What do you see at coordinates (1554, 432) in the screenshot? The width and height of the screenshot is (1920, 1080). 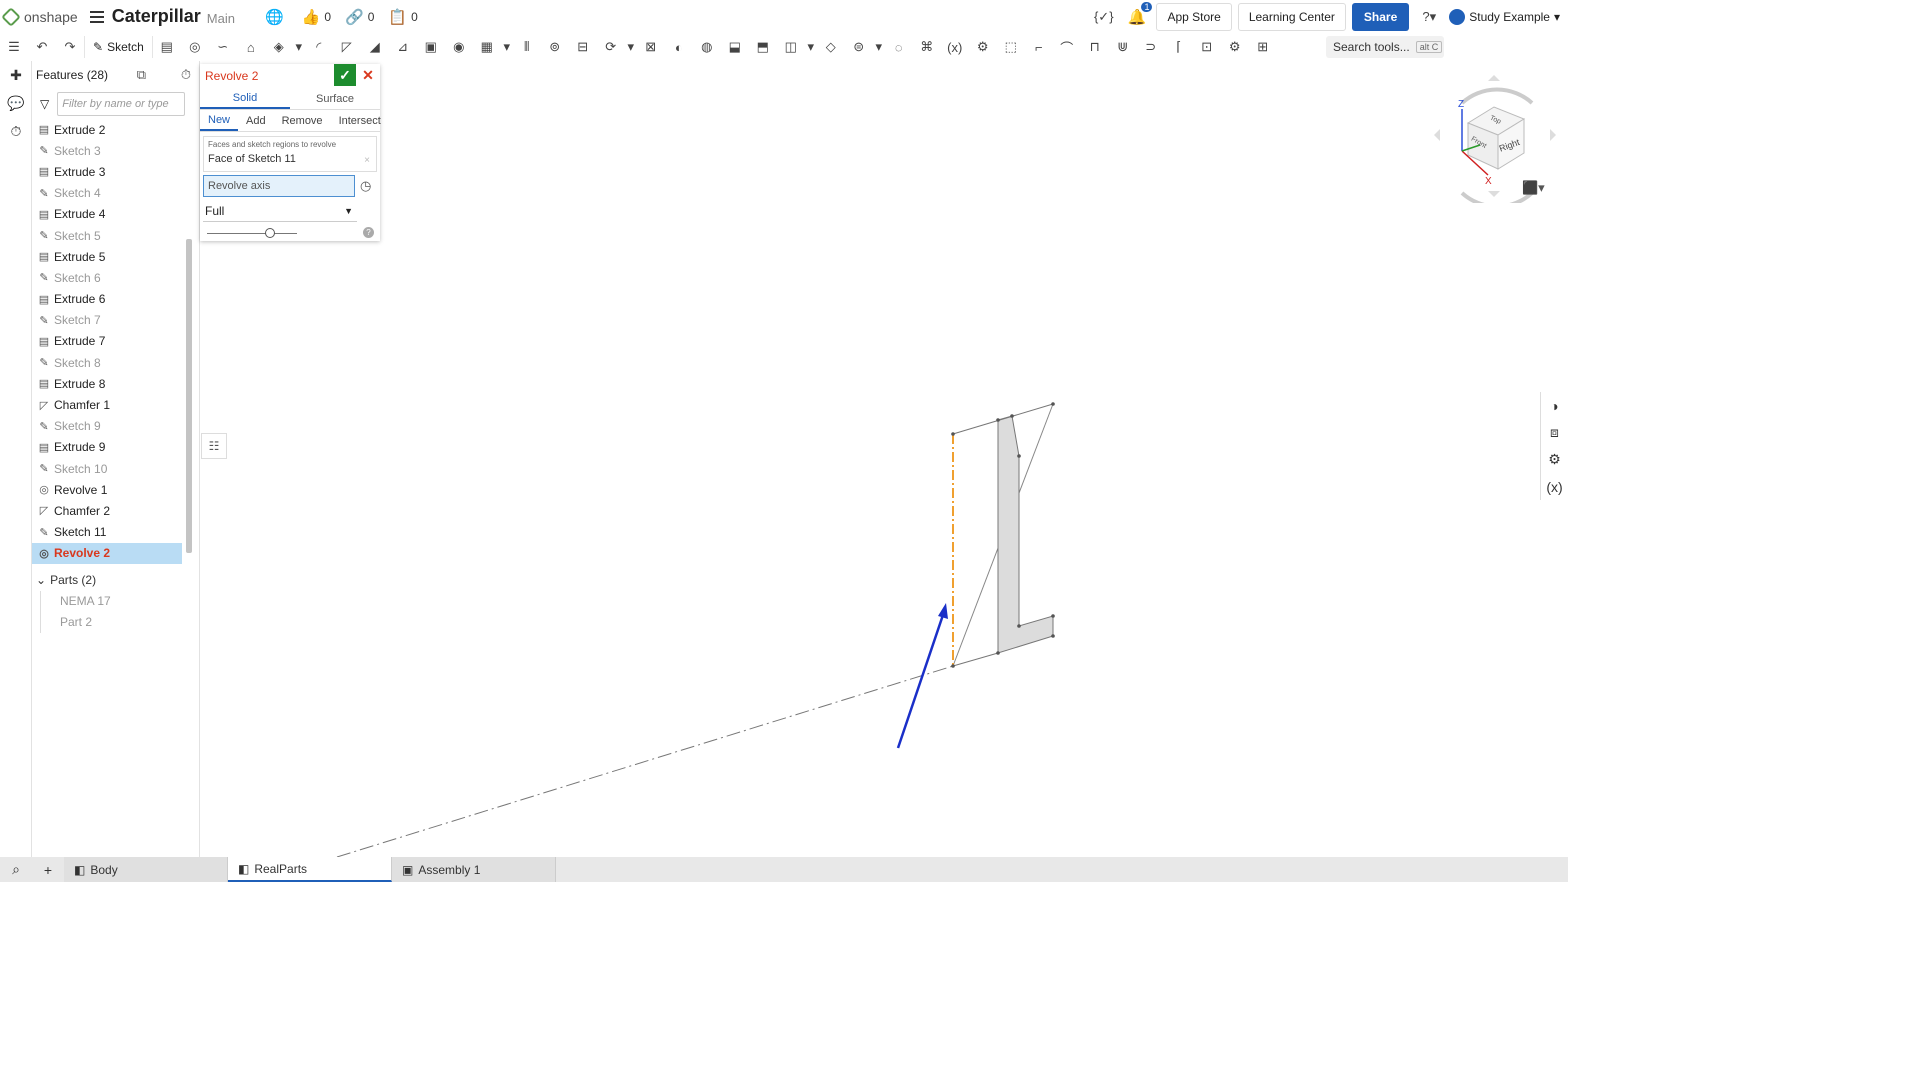 I see `parts-panel-icon: ⧈` at bounding box center [1554, 432].